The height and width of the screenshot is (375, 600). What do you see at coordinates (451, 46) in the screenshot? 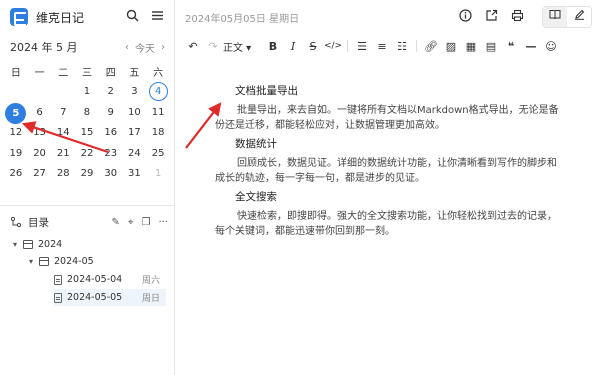
I see `image-icon: ▨` at bounding box center [451, 46].